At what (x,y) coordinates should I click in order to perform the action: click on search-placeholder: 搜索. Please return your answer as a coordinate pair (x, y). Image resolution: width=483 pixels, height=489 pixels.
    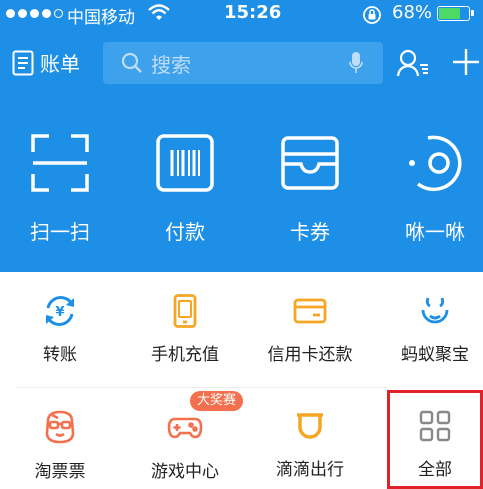
    Looking at the image, I should click on (171, 64).